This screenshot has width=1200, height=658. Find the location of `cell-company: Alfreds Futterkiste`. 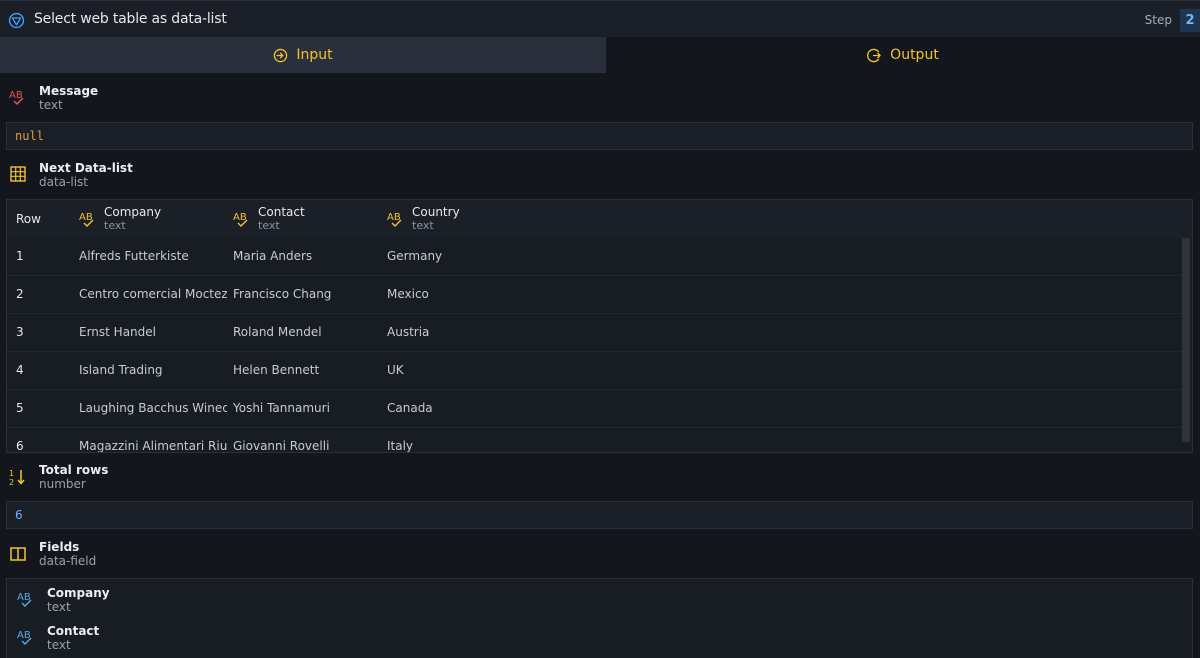

cell-company: Alfreds Futterkiste is located at coordinates (134, 256).